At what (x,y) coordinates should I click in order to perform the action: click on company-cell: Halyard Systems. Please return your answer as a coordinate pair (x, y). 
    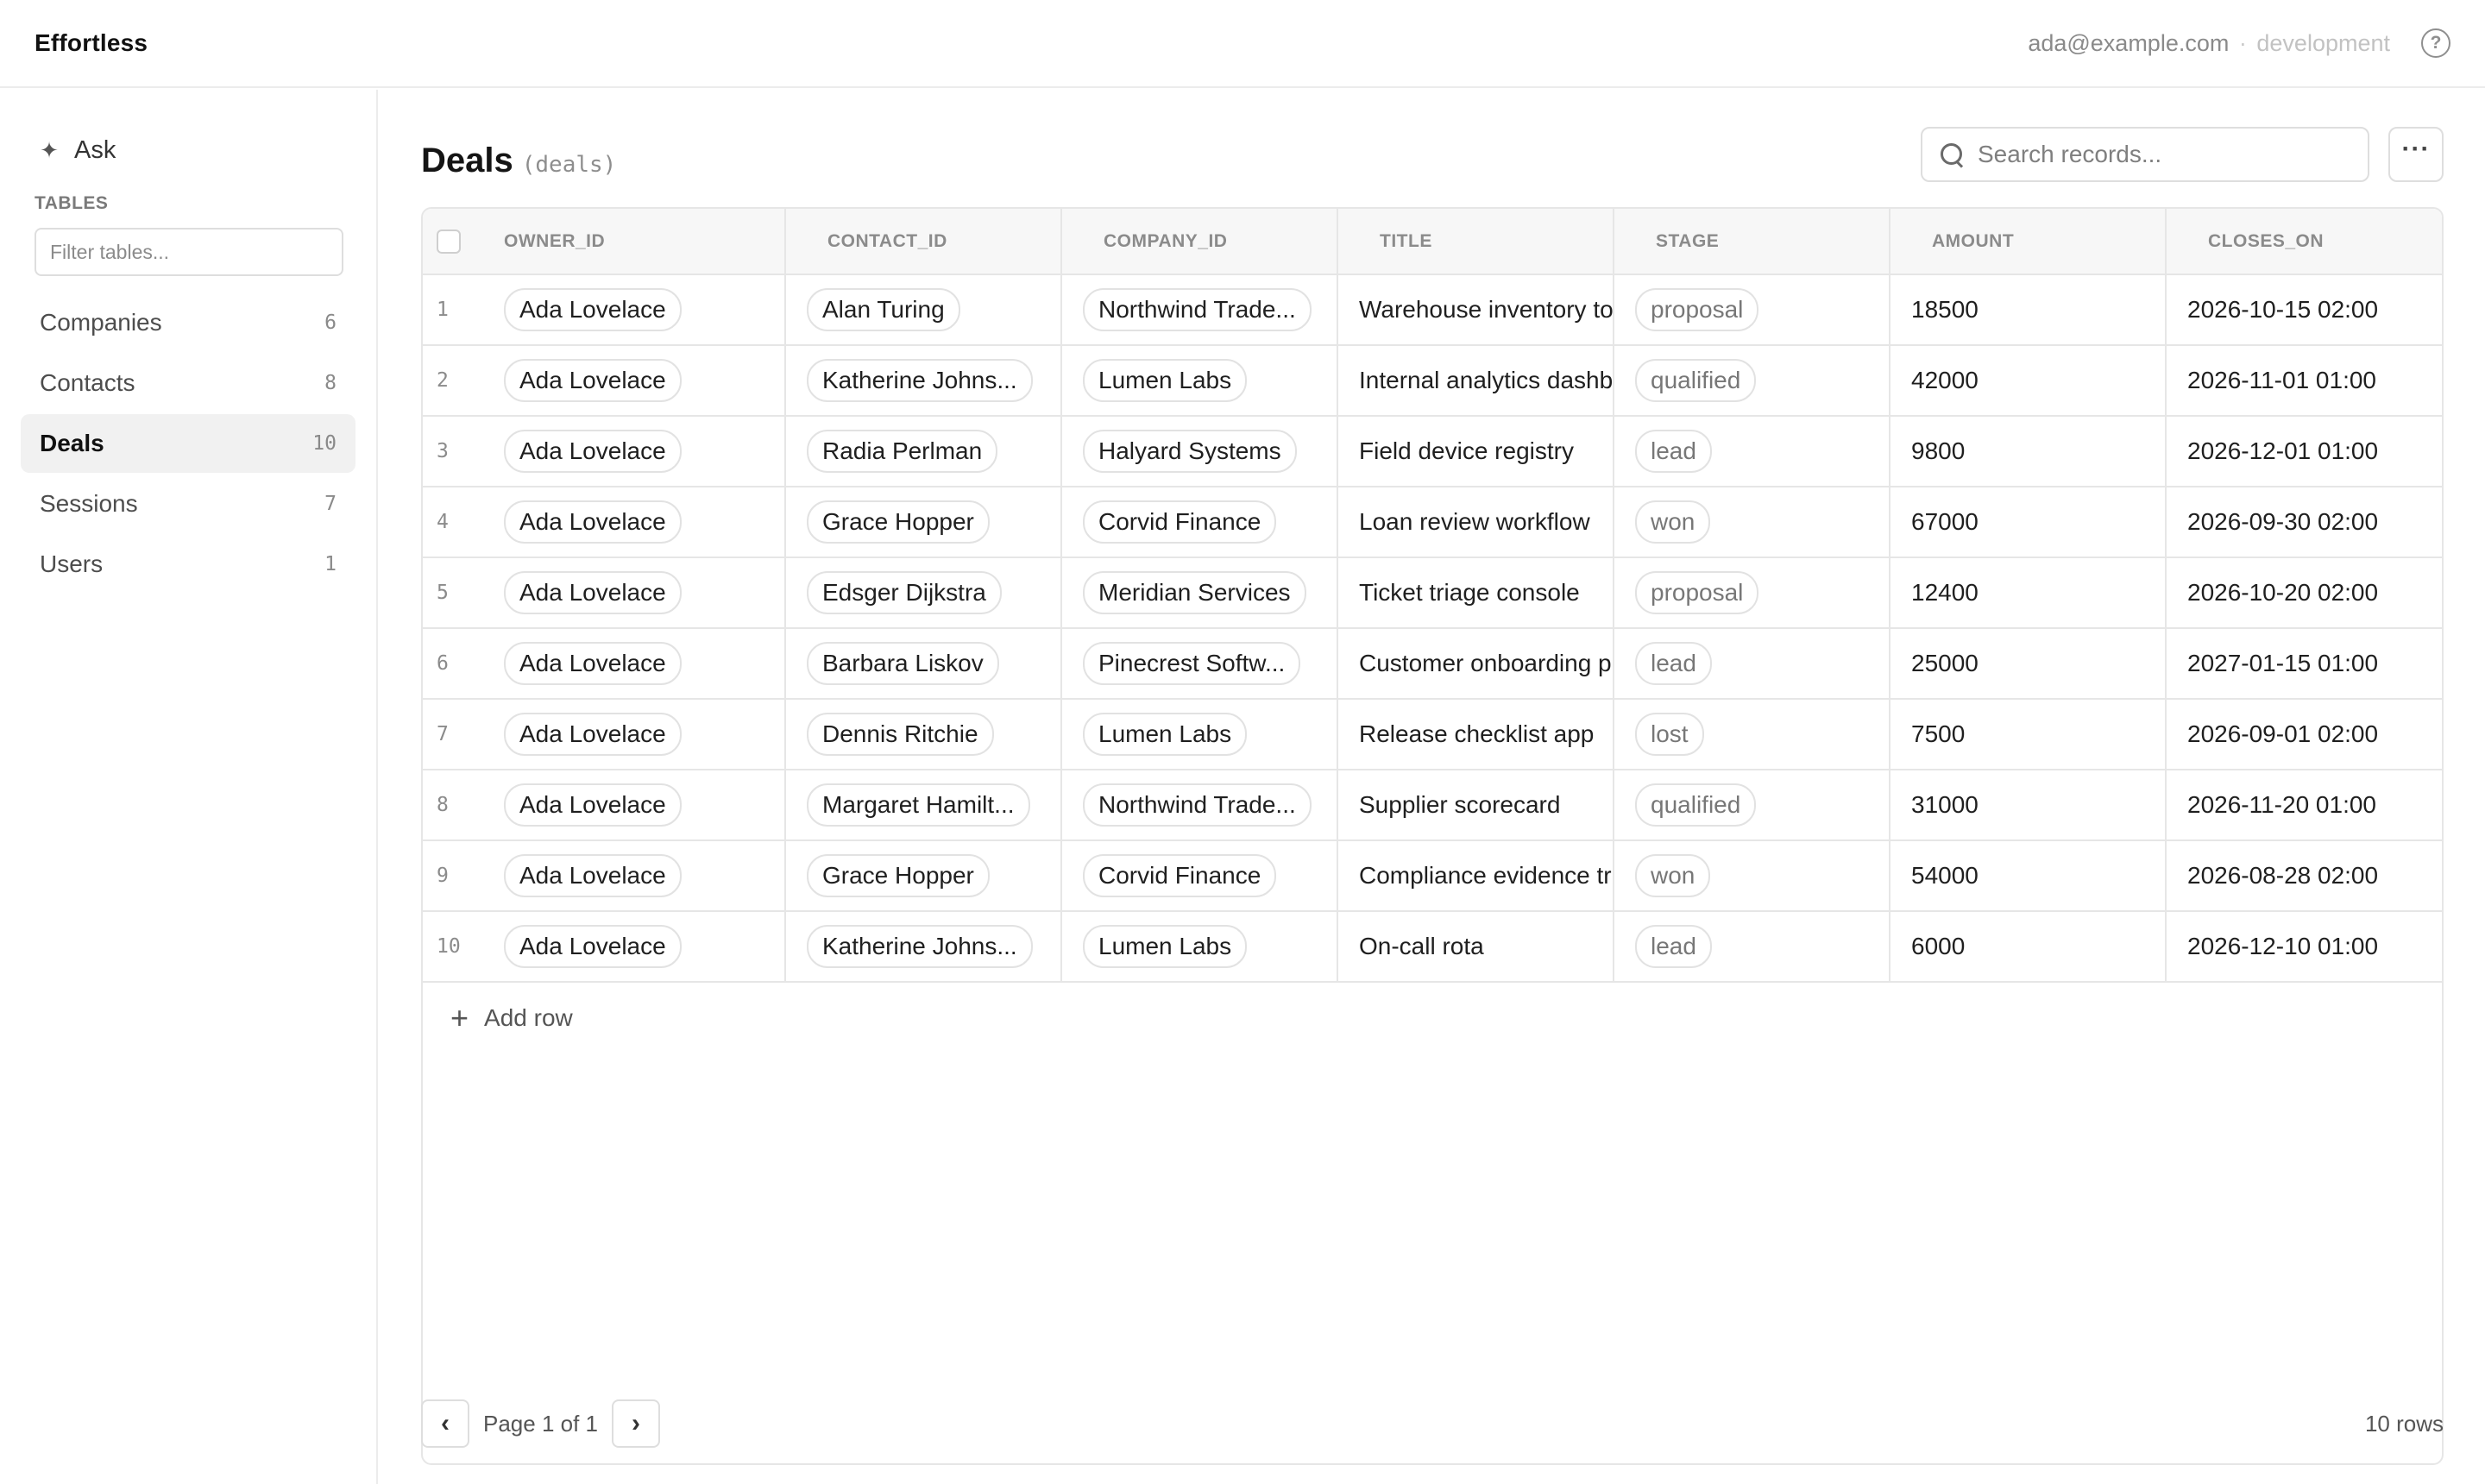
    Looking at the image, I should click on (1199, 451).